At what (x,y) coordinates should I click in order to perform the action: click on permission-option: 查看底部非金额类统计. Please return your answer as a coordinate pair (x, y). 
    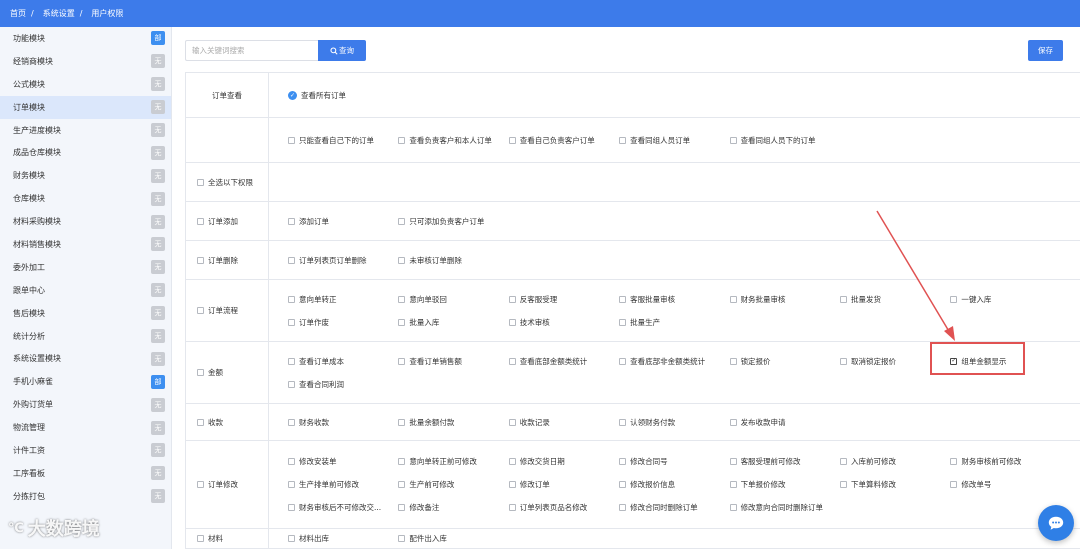
    Looking at the image, I should click on (674, 361).